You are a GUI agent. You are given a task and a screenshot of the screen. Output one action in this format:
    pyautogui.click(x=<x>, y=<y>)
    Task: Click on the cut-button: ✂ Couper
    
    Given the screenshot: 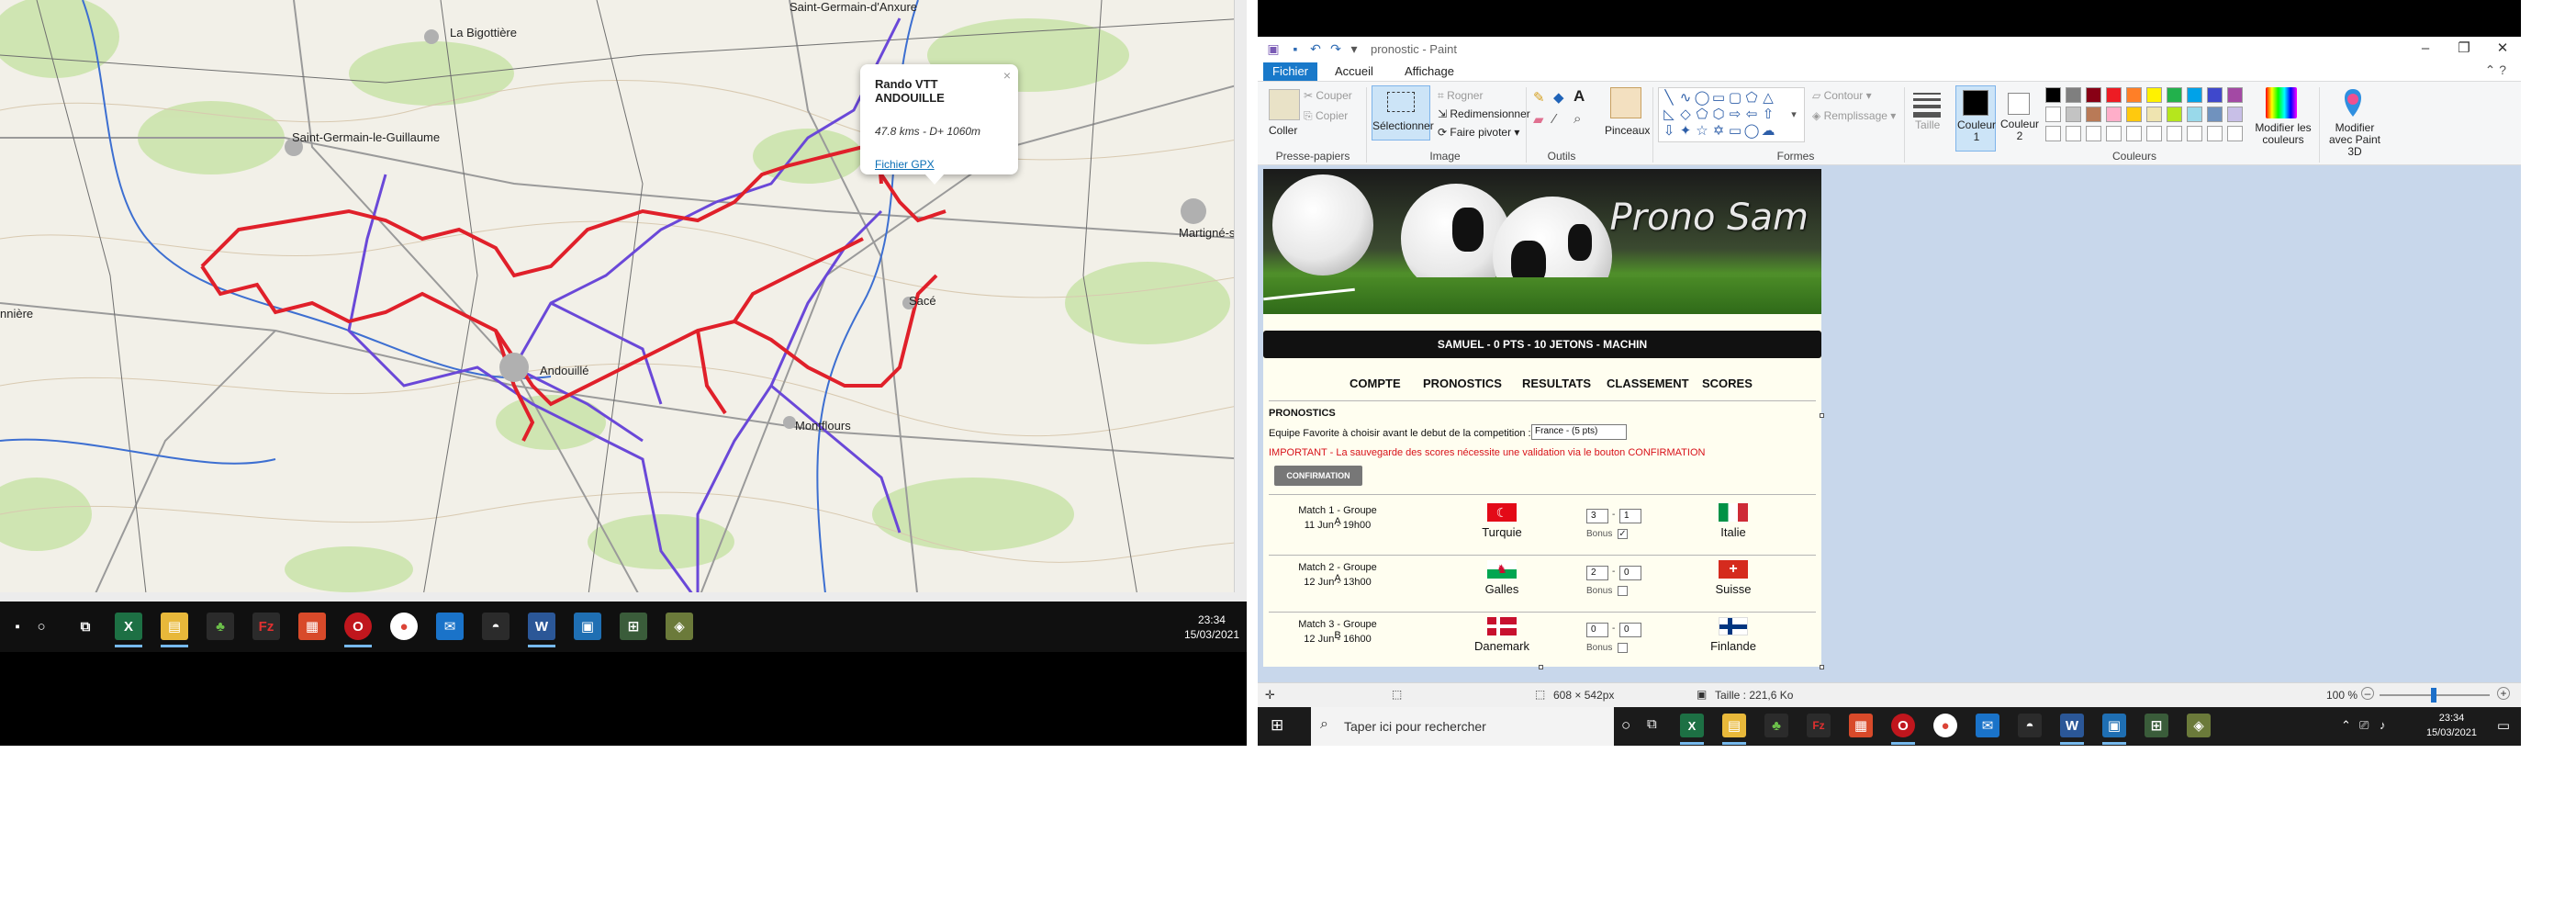 What is the action you would take?
    pyautogui.click(x=1328, y=95)
    